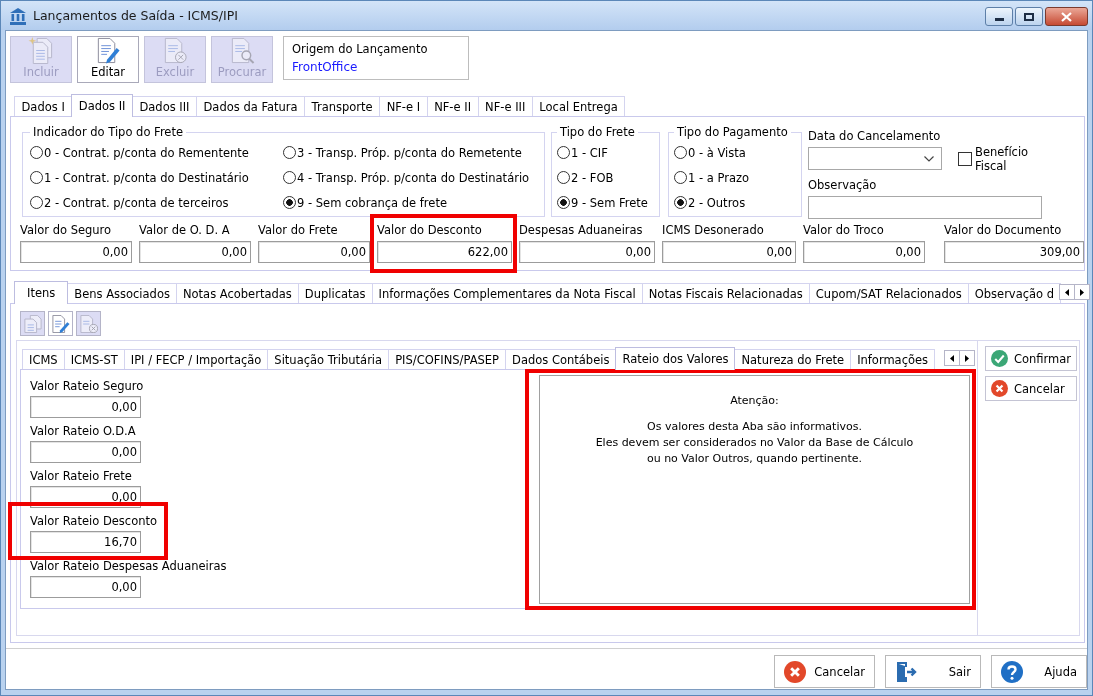 The width and height of the screenshot is (1093, 696). What do you see at coordinates (1029, 16) in the screenshot?
I see `maximize-button` at bounding box center [1029, 16].